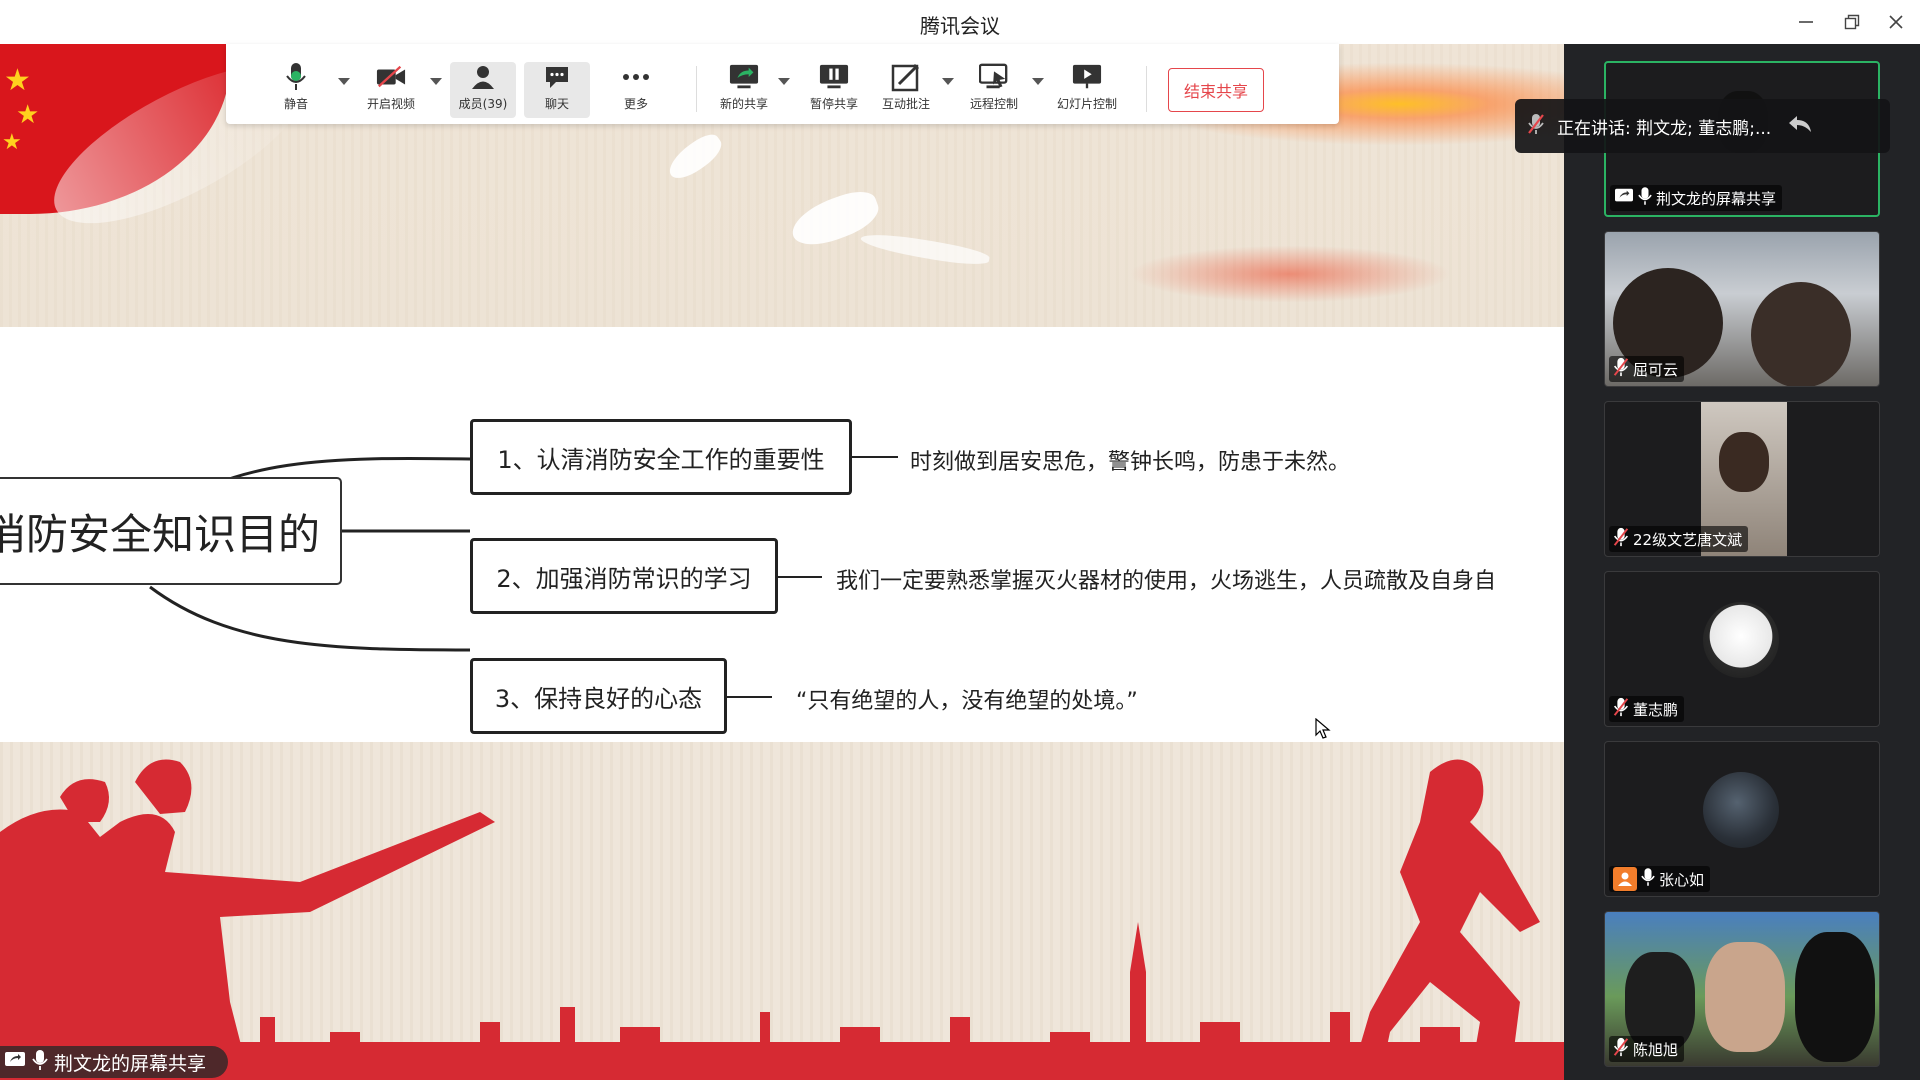 The width and height of the screenshot is (1920, 1080). What do you see at coordinates (948, 81) in the screenshot?
I see `annotate-options-dropdown` at bounding box center [948, 81].